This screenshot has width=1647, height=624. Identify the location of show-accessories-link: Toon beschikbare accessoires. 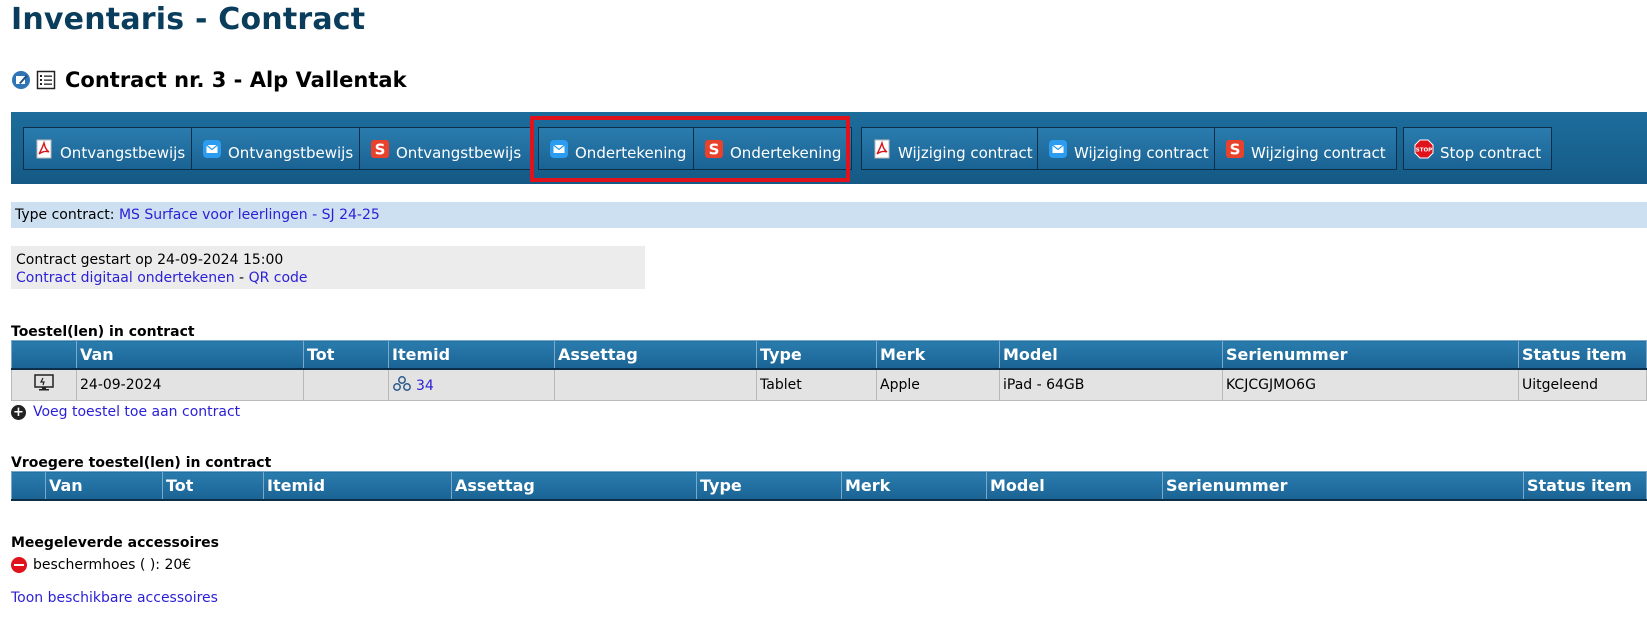
(114, 598).